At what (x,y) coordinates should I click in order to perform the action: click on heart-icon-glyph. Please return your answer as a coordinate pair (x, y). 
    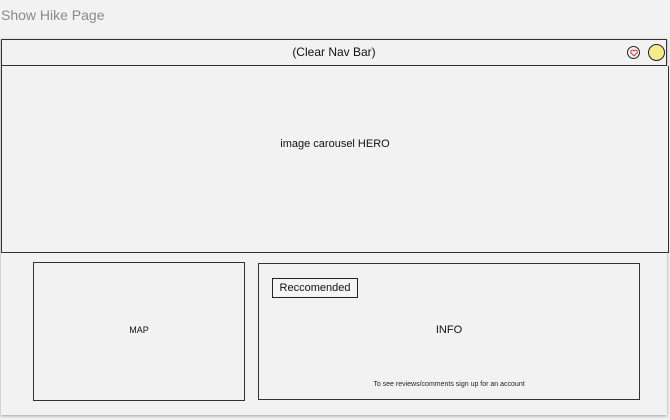
    Looking at the image, I should click on (633, 53).